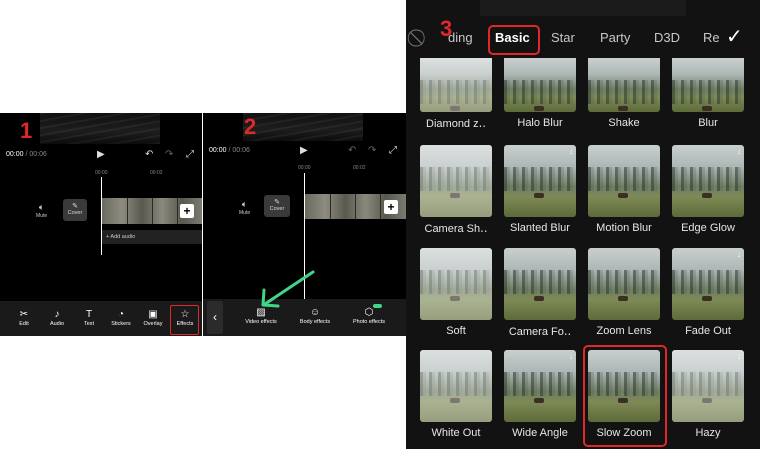 The height and width of the screenshot is (449, 760). Describe the element at coordinates (101, 173) in the screenshot. I see `ruler-mark: 00:00` at that location.